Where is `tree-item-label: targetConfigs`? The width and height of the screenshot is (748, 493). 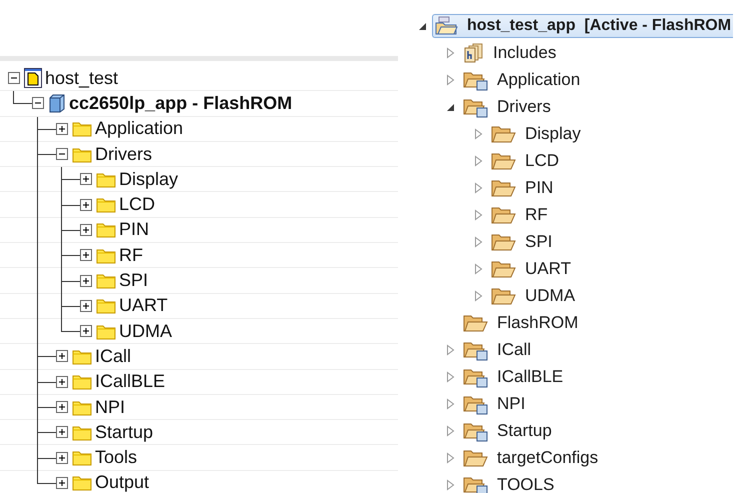
tree-item-label: targetConfigs is located at coordinates (547, 458).